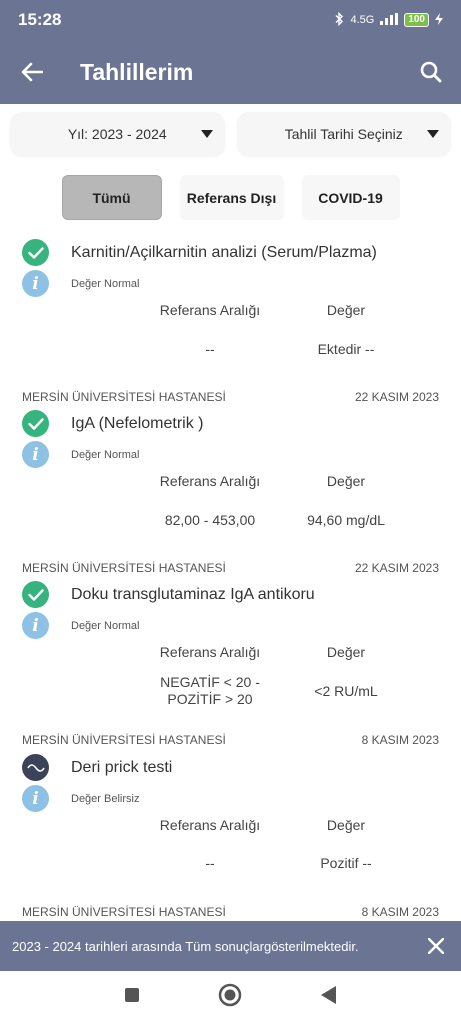 This screenshot has width=461, height=1024. I want to click on status-icons: 4.5G 100, so click(388, 20).